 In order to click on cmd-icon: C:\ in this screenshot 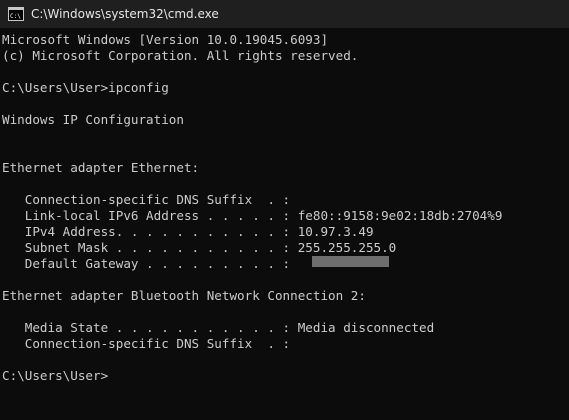, I will do `click(16, 14)`.